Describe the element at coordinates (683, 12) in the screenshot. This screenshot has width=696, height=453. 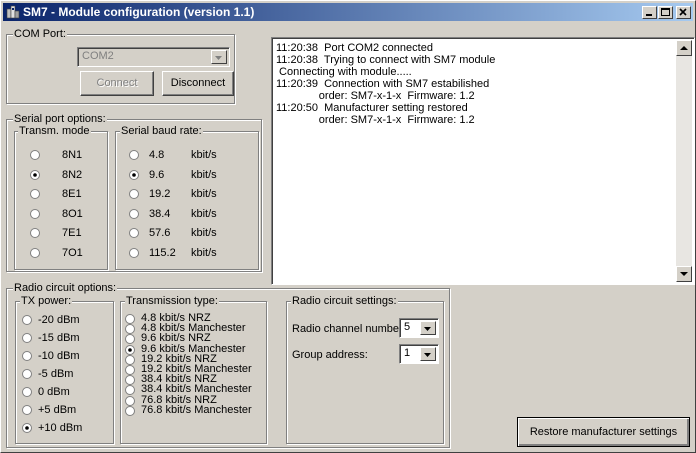
I see `close-button` at that location.